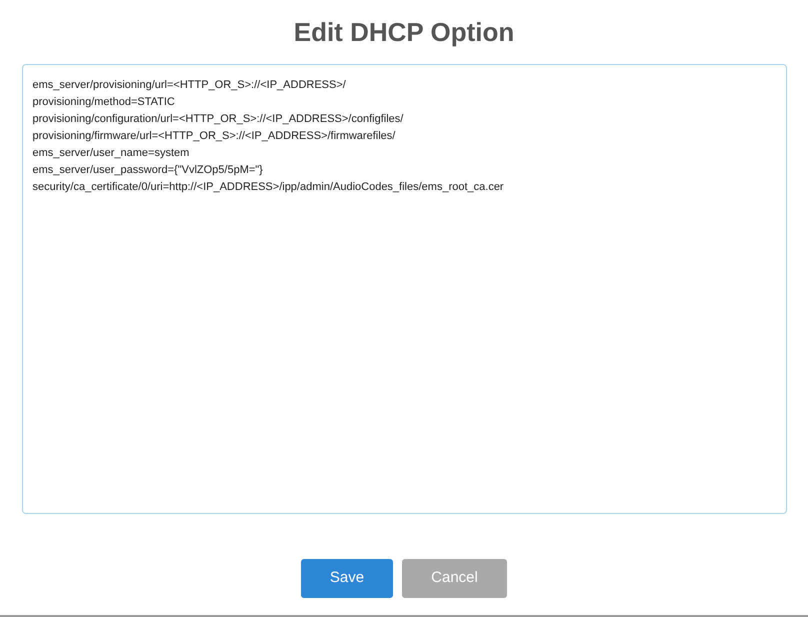  I want to click on save-button: Save, so click(347, 578).